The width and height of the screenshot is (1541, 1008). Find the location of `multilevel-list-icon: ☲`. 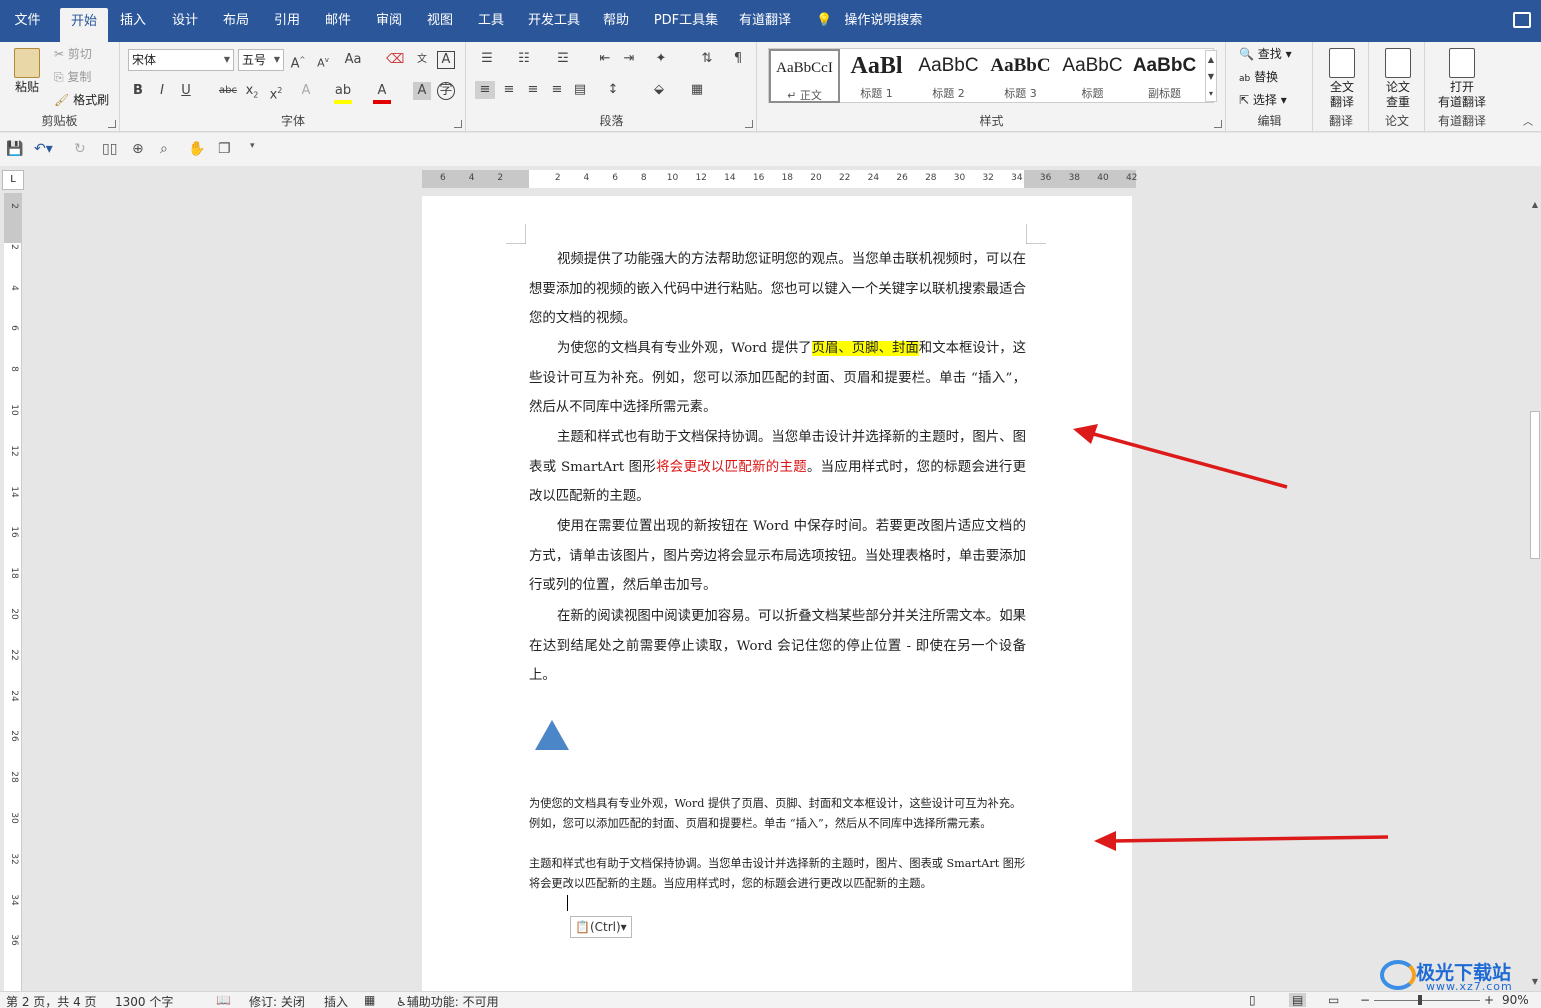

multilevel-list-icon: ☲ is located at coordinates (563, 59).